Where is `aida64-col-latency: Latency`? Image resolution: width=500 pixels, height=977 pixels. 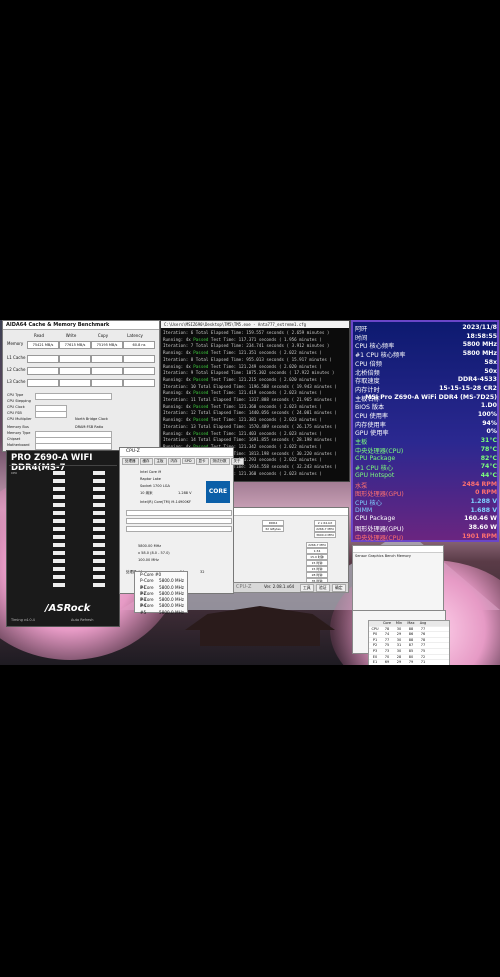
aida64-col-latency: Latency is located at coordinates (135, 335).